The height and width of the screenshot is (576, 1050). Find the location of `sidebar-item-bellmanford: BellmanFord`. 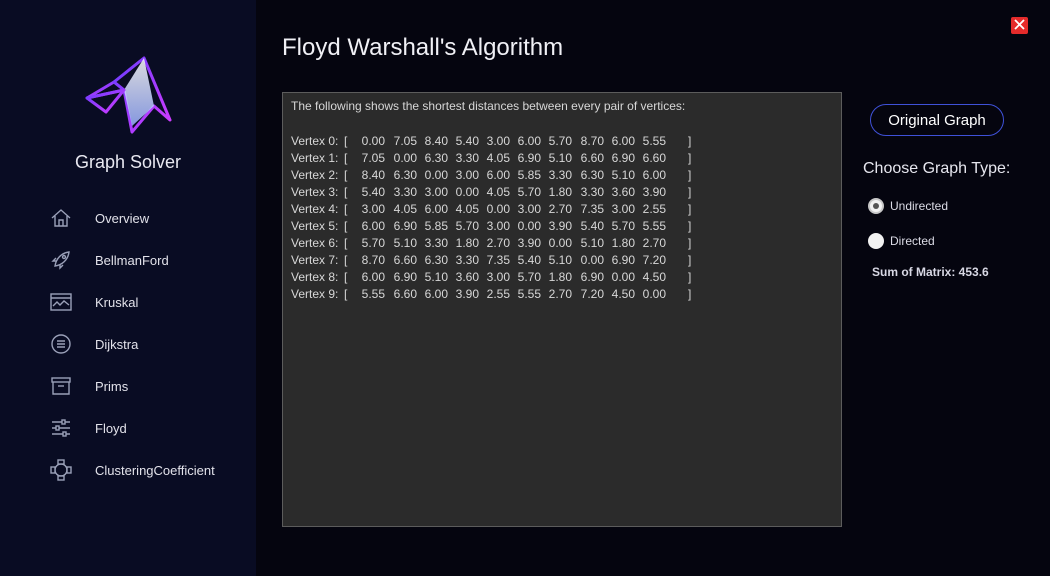

sidebar-item-bellmanford: BellmanFord is located at coordinates (128, 260).